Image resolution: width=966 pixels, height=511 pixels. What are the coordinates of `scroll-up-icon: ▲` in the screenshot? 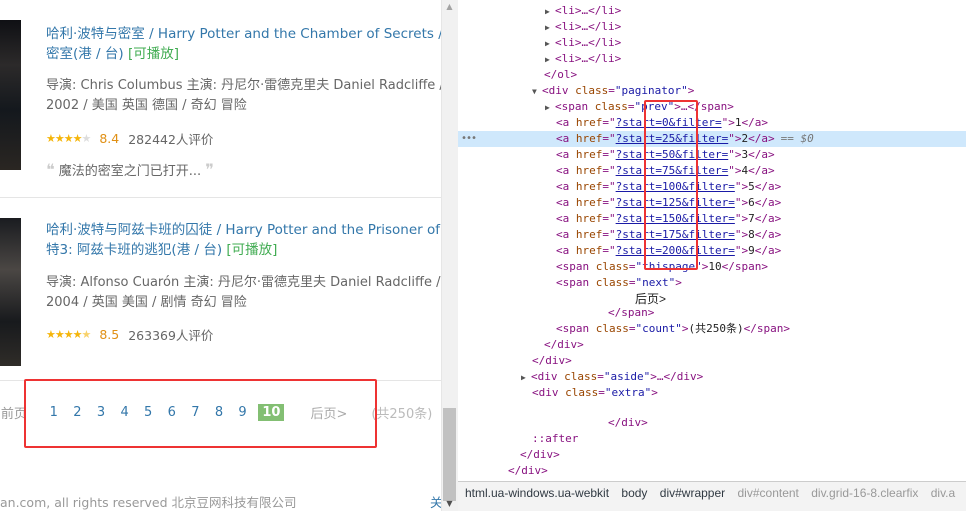 It's located at (449, 7).